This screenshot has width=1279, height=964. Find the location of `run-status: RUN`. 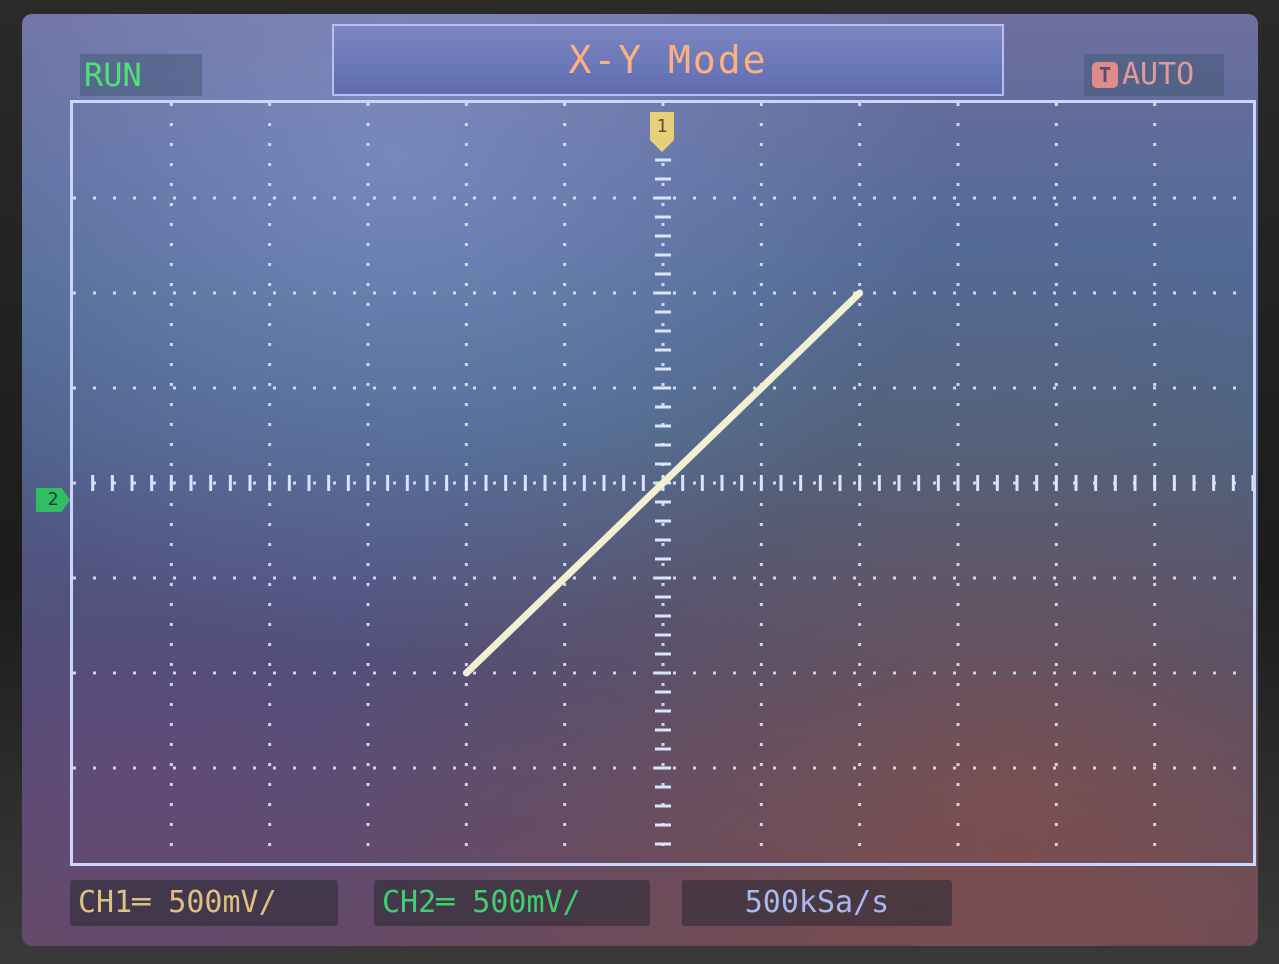

run-status: RUN is located at coordinates (141, 75).